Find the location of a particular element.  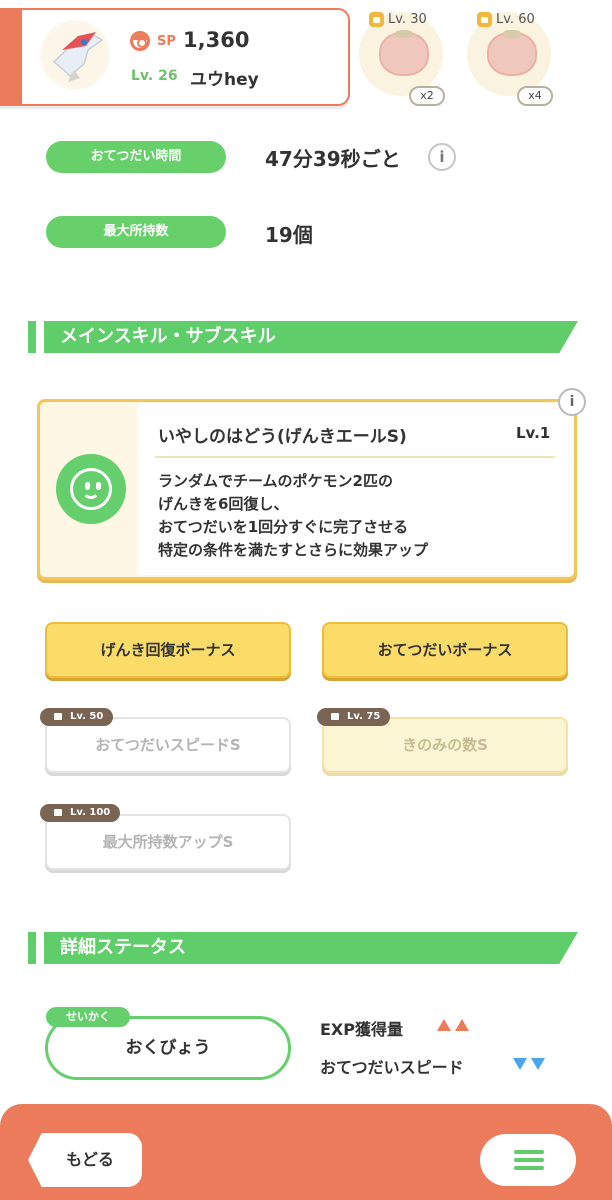

description-line: ランダムでチームのポケモン2匹の is located at coordinates (275, 481).